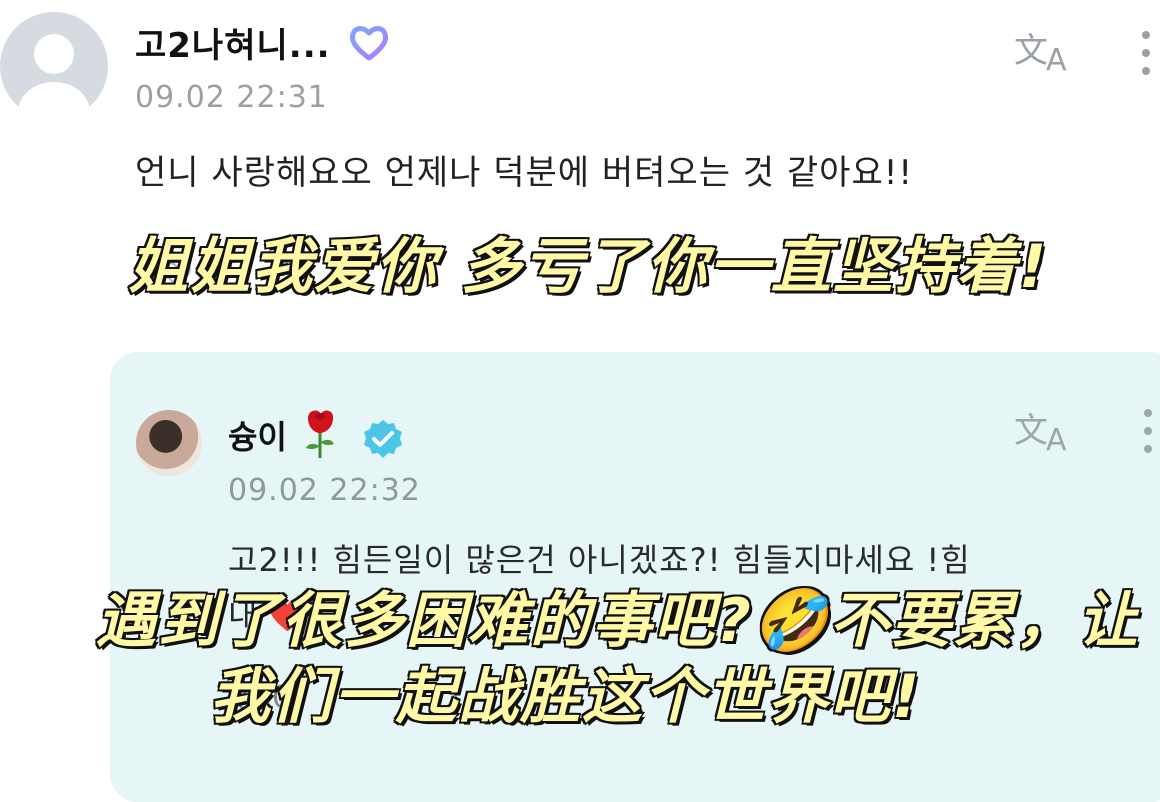  Describe the element at coordinates (320, 434) in the screenshot. I see `rose-icon` at that location.